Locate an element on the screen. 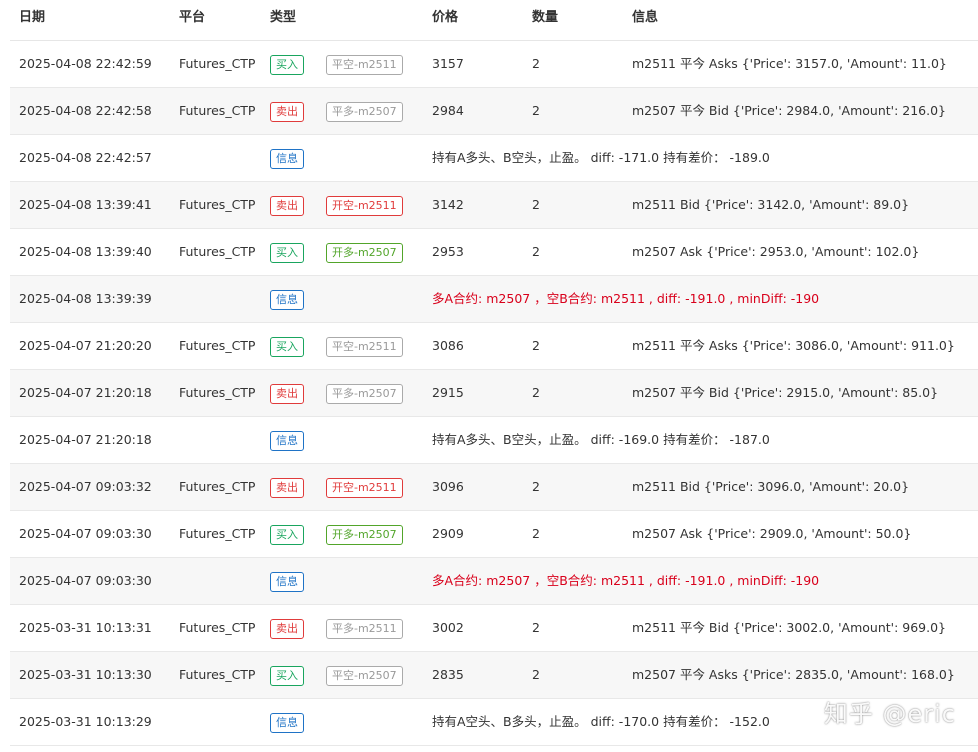 The height and width of the screenshot is (752, 978). op-badge-open-short: 开空-m2511 is located at coordinates (364, 205).